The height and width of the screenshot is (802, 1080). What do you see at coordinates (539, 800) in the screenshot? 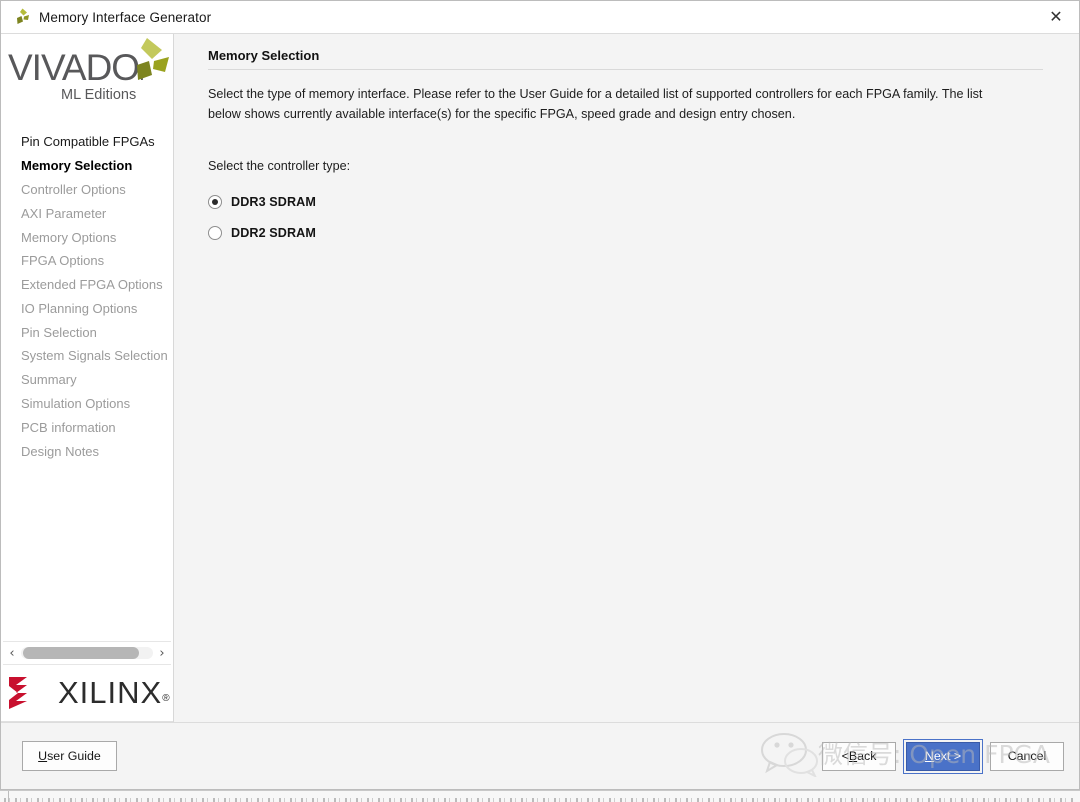
I see `sliver-noise` at bounding box center [539, 800].